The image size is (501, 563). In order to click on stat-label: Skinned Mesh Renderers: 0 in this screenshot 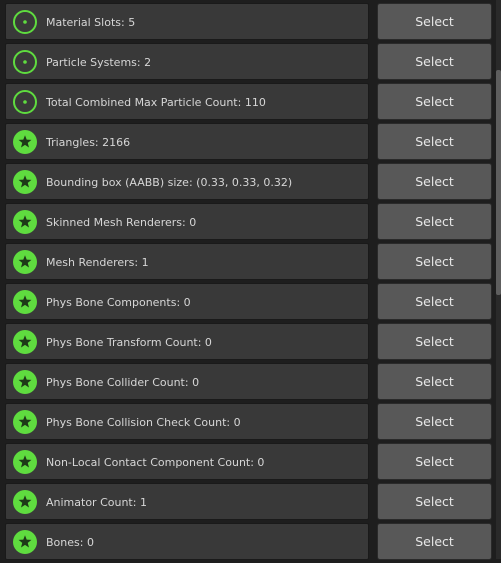, I will do `click(121, 222)`.